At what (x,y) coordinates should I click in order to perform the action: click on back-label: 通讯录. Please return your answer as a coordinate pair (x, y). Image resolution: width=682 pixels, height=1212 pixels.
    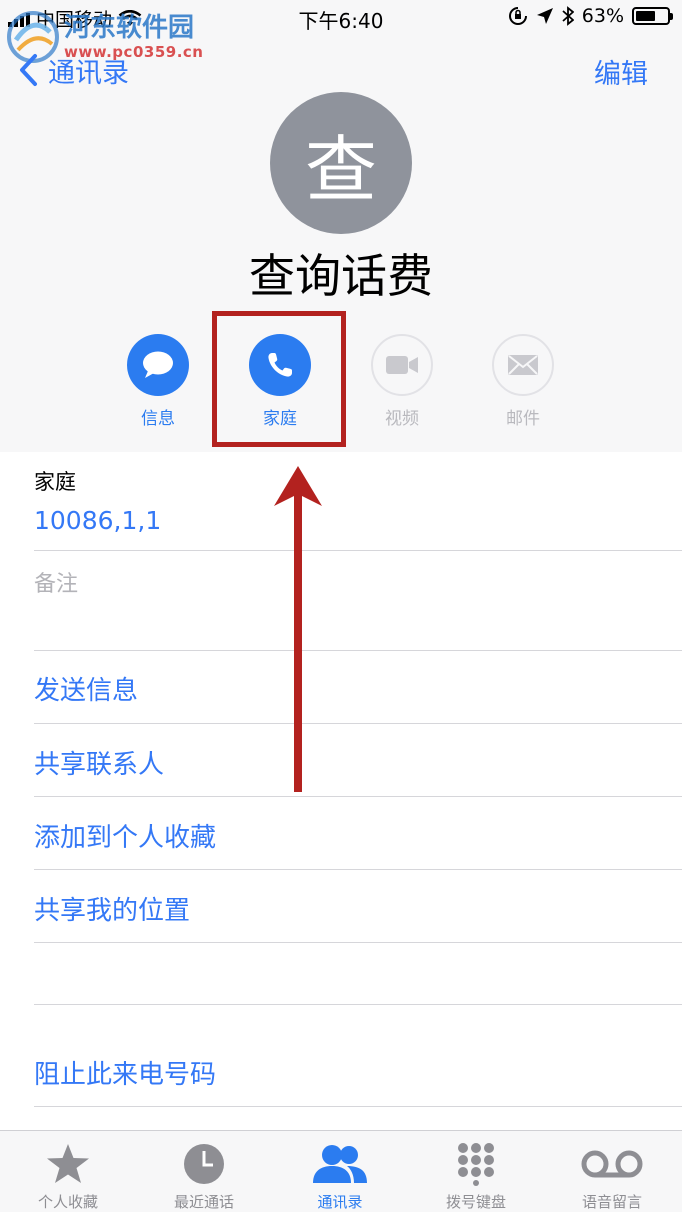
    Looking at the image, I should click on (88, 73).